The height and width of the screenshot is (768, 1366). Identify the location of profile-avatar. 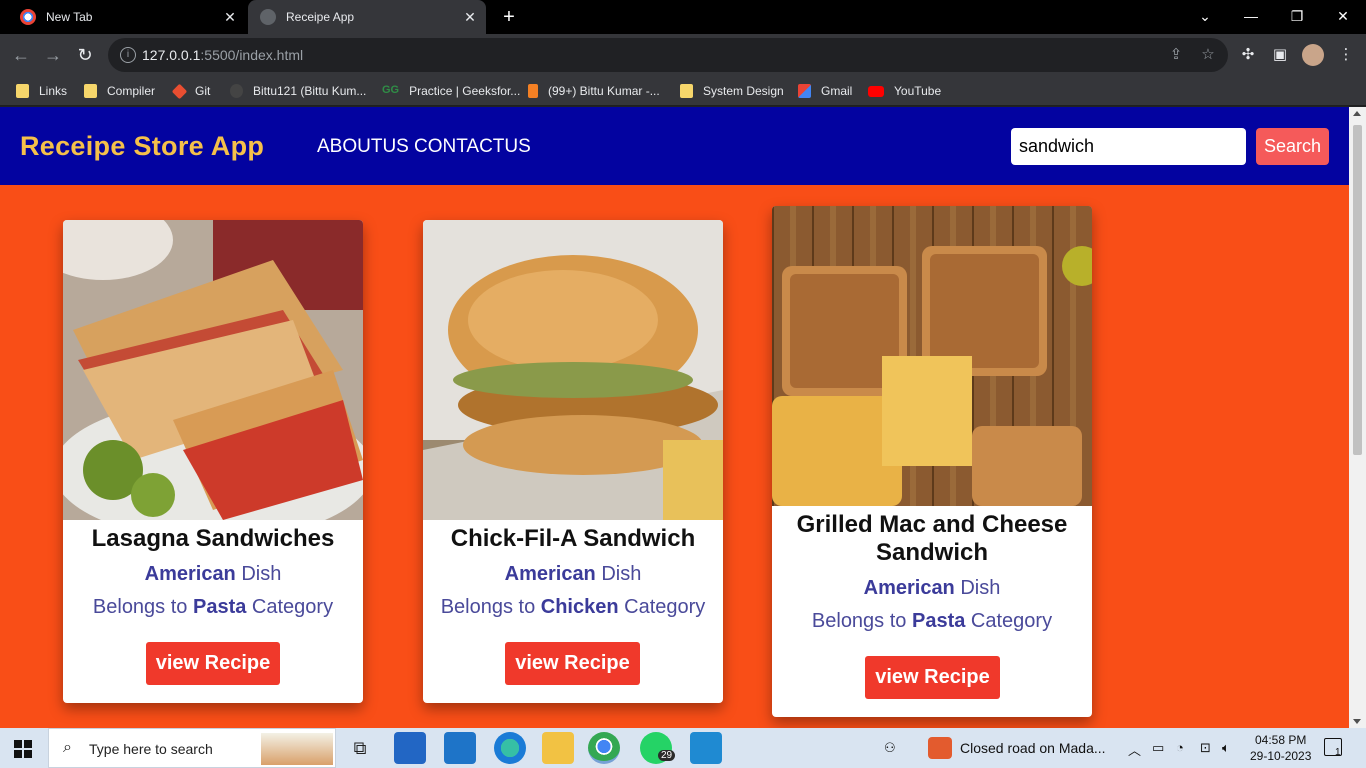
(1313, 55).